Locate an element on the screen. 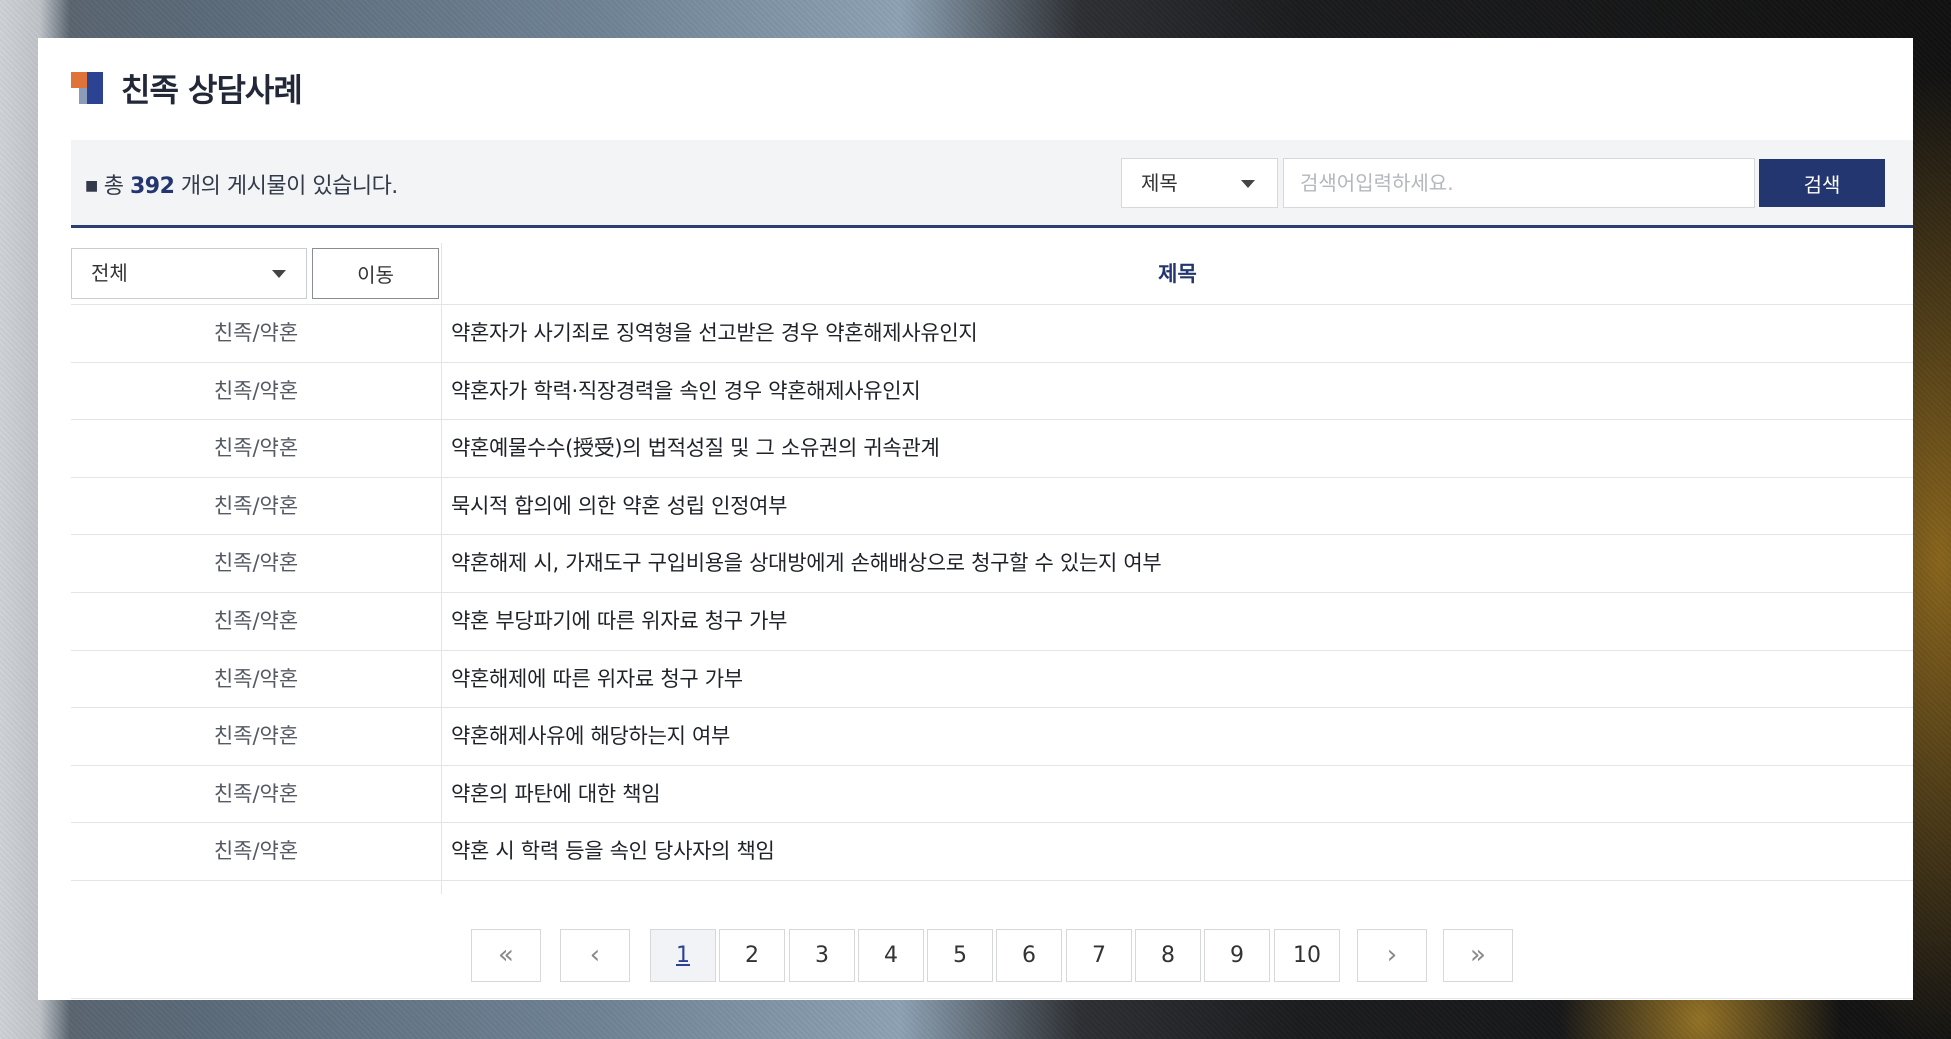  row-subject-link: 약혼예물수수(授受)의 법적성질 및 그 소유권의 귀속관계 is located at coordinates (695, 448).